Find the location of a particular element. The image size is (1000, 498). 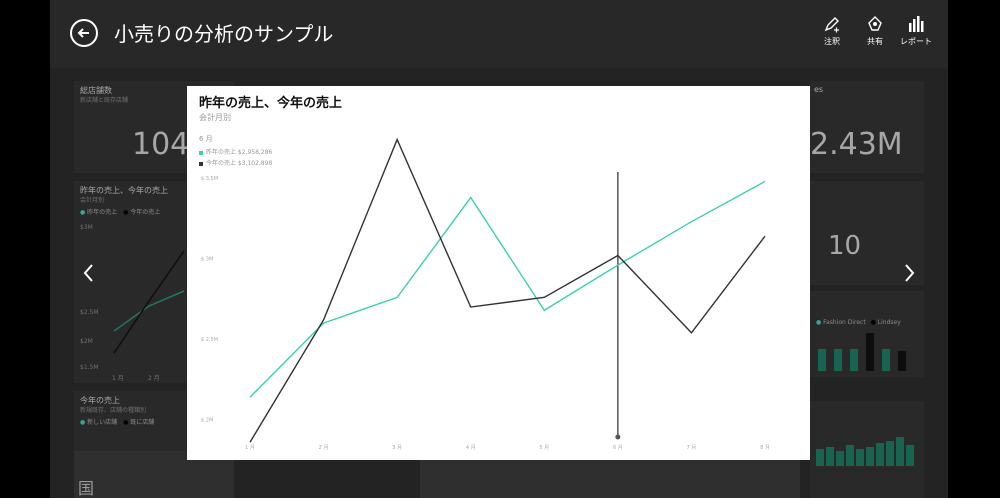

x-tick-label: 6 月 is located at coordinates (618, 448).